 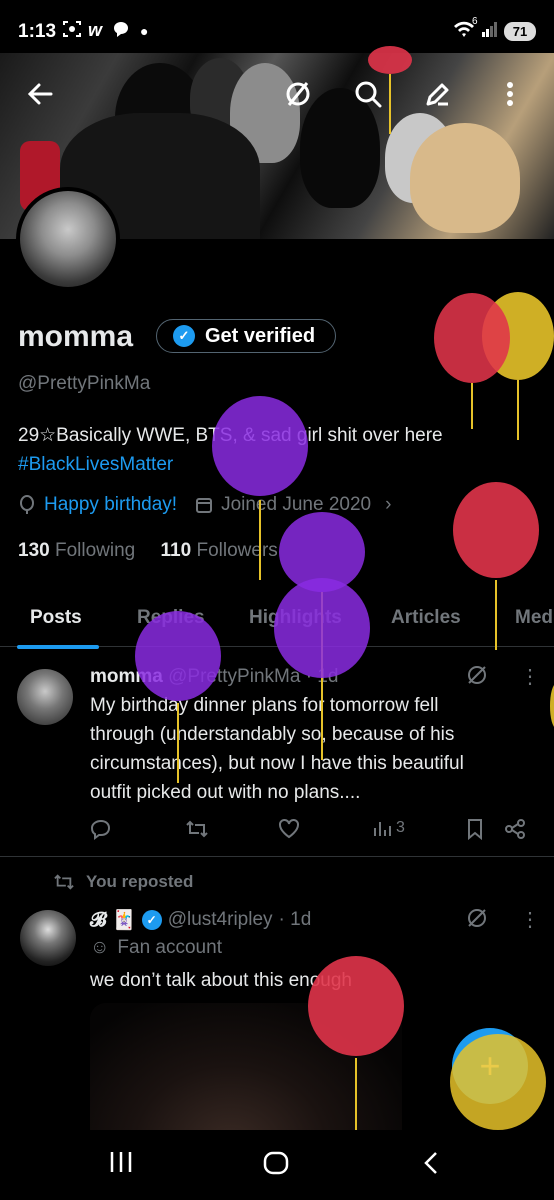 What do you see at coordinates (388, 505) in the screenshot?
I see `chevron-right-icon: ›` at bounding box center [388, 505].